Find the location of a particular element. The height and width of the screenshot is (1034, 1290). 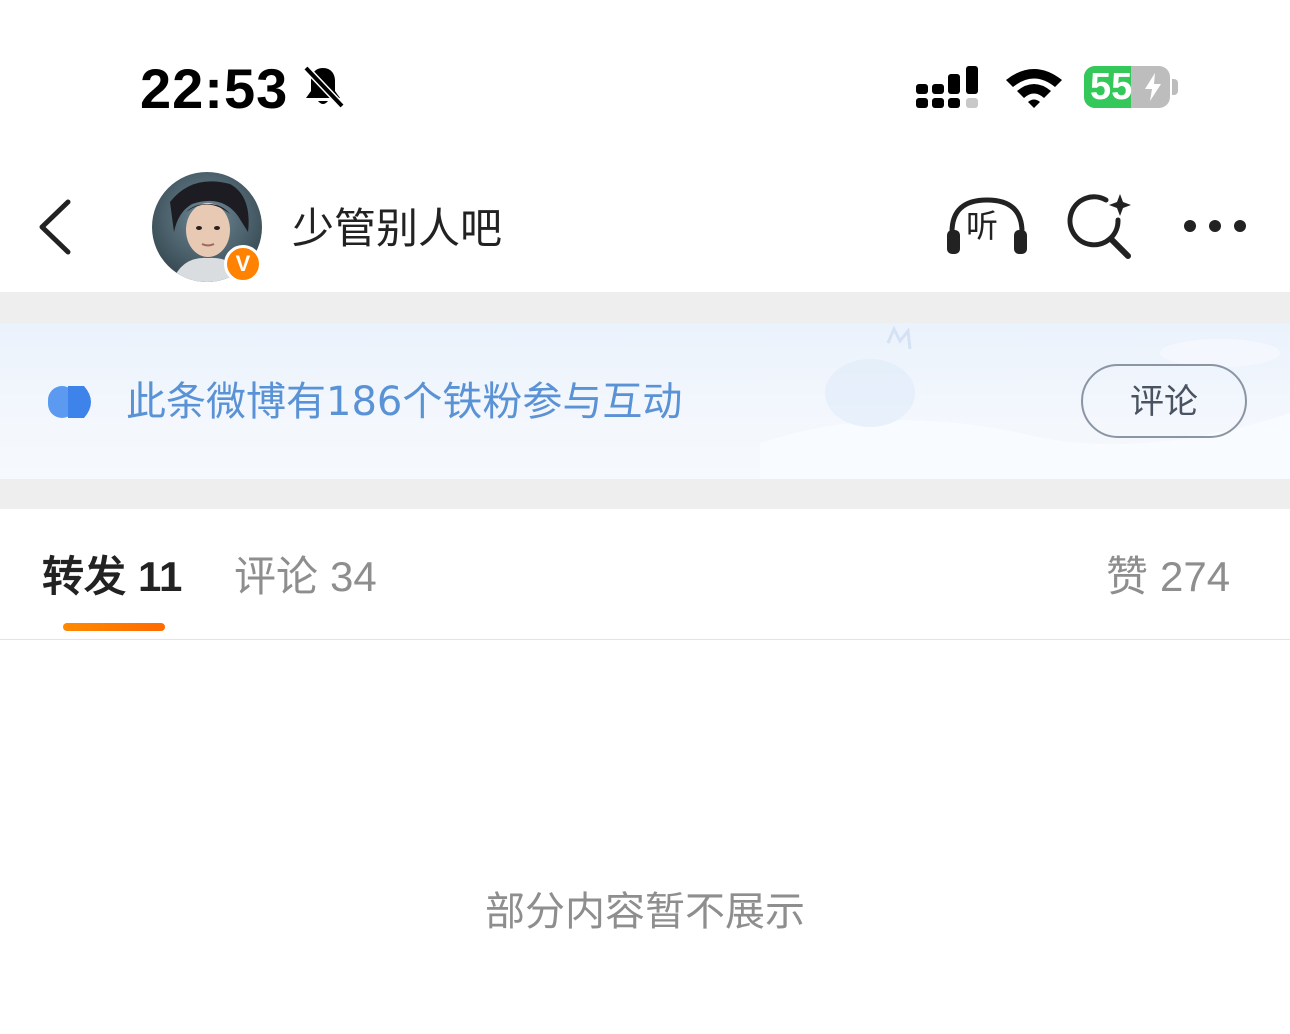

listen-button: 听 is located at coordinates (987, 227).